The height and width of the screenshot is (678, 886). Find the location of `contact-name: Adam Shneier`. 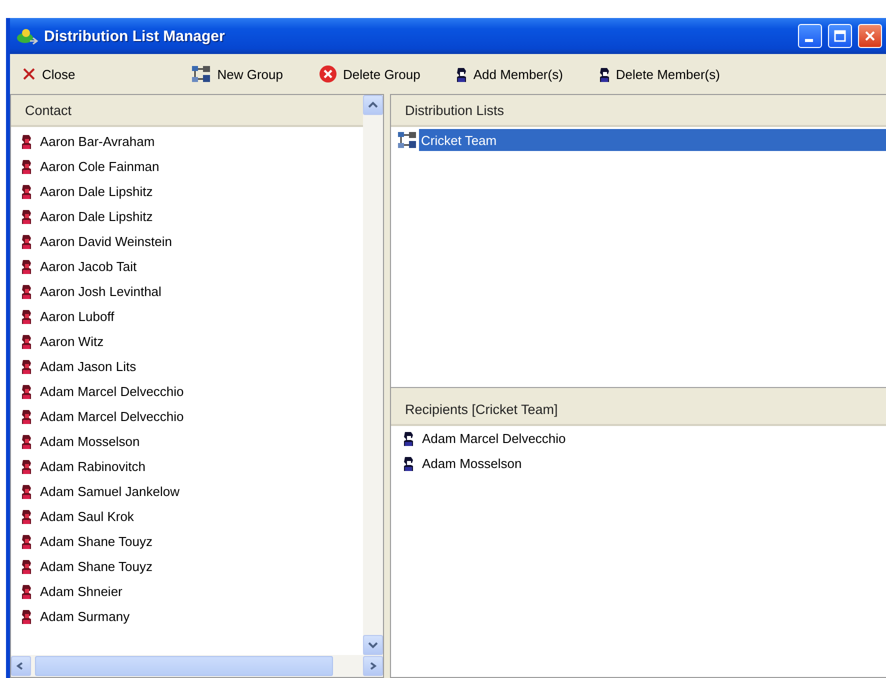

contact-name: Adam Shneier is located at coordinates (81, 591).